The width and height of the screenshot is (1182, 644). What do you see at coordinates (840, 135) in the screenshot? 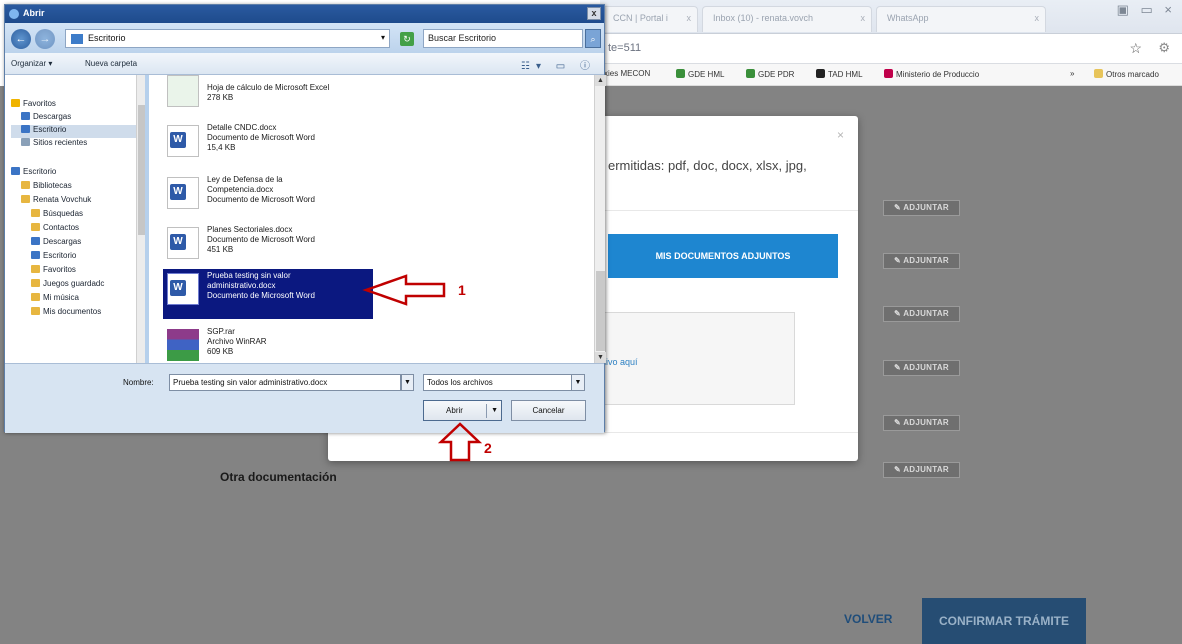
I see `modal-close-icon: ×` at bounding box center [840, 135].